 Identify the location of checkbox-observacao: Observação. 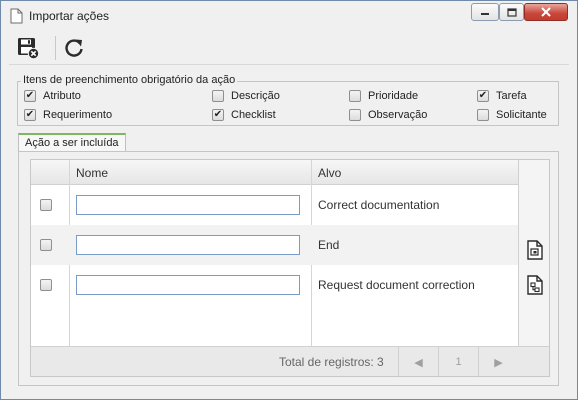
(388, 115).